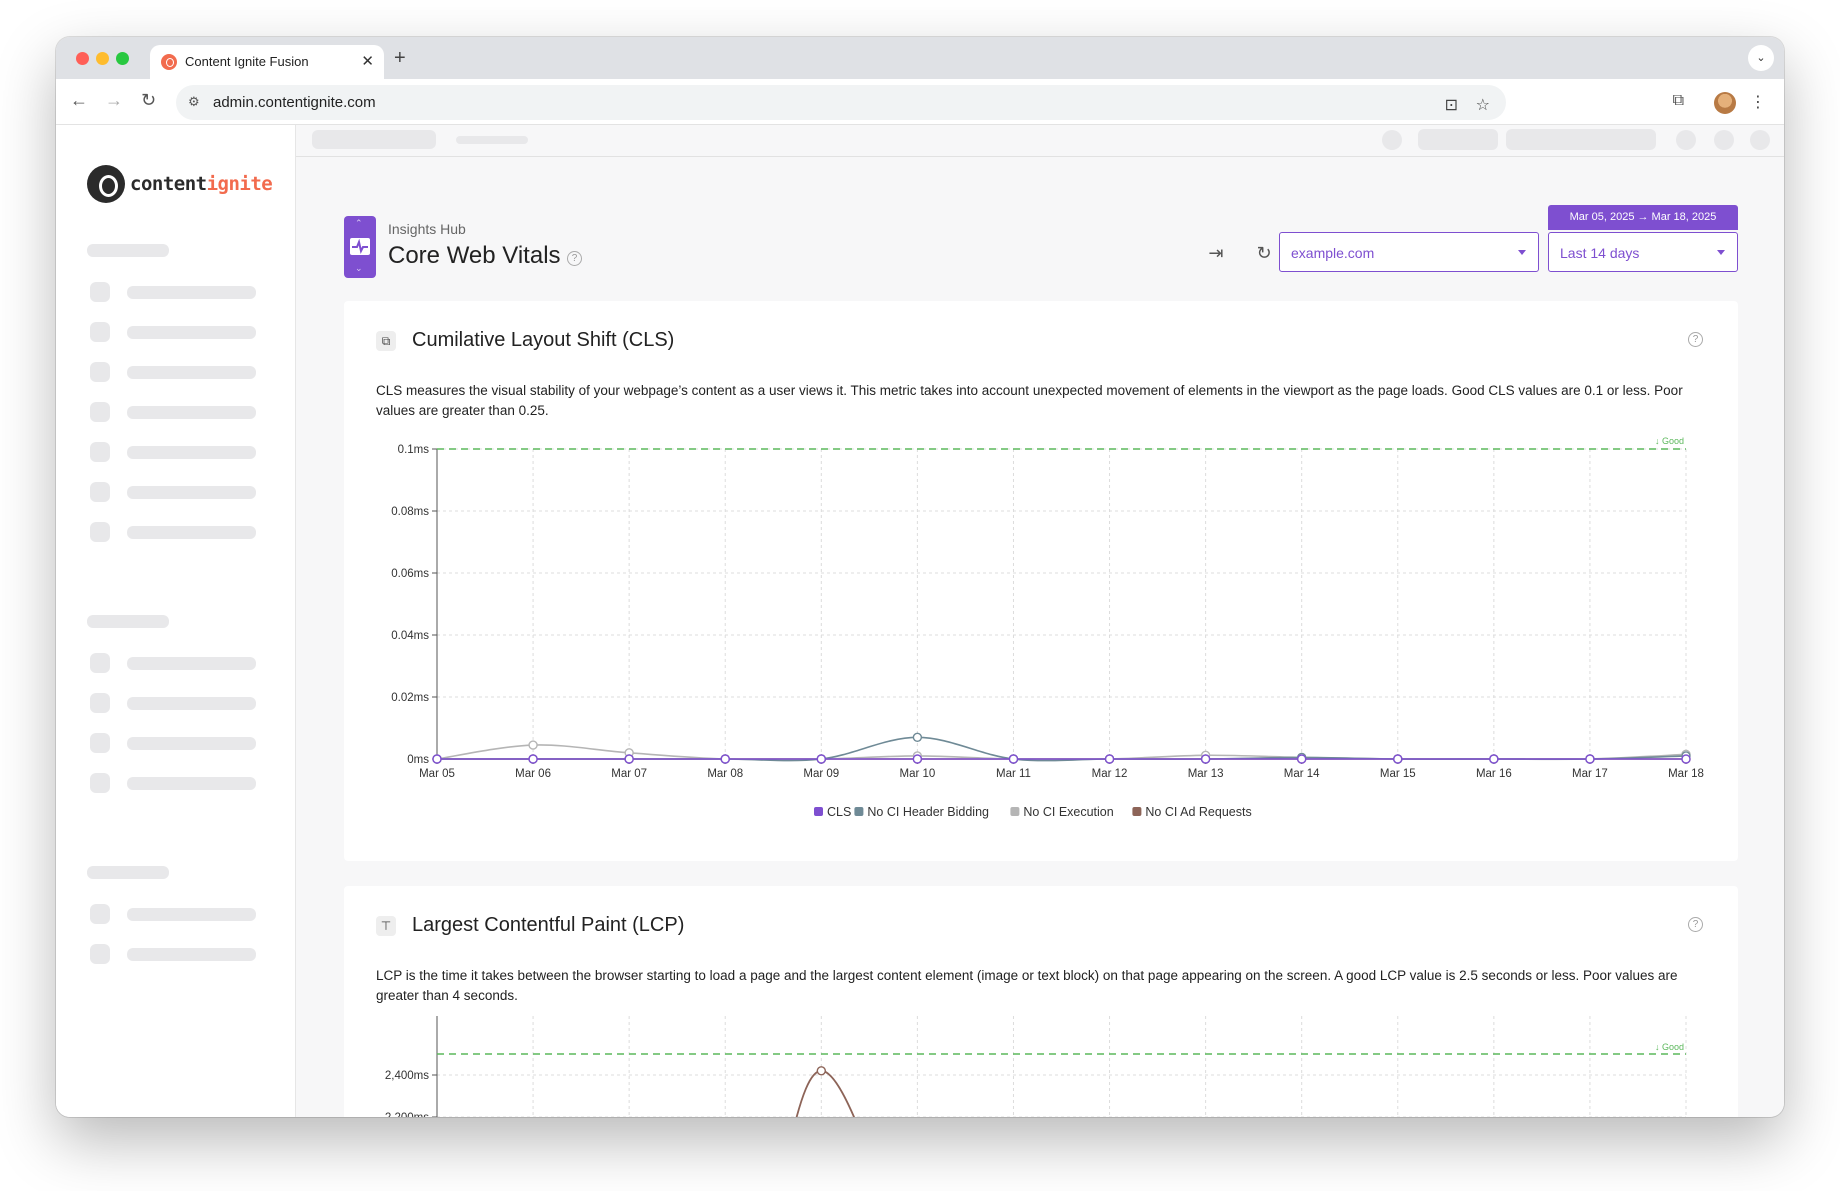  Describe the element at coordinates (414, 450) in the screenshot. I see `y-tick-label: 0.1ms` at that location.